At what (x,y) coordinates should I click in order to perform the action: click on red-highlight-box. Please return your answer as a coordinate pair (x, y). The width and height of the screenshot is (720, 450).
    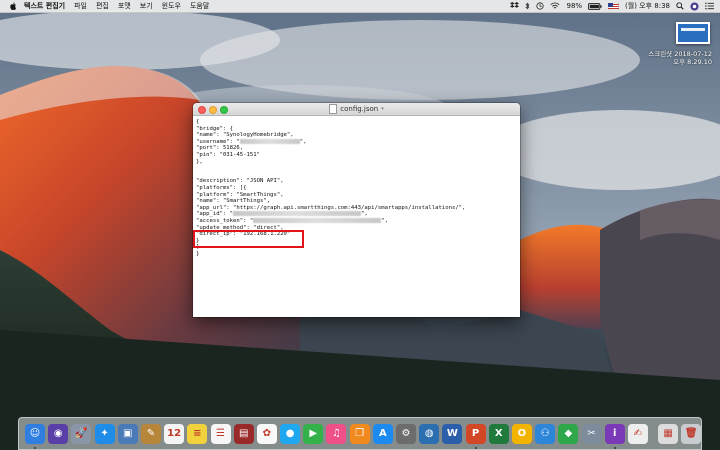
    Looking at the image, I should click on (248, 239).